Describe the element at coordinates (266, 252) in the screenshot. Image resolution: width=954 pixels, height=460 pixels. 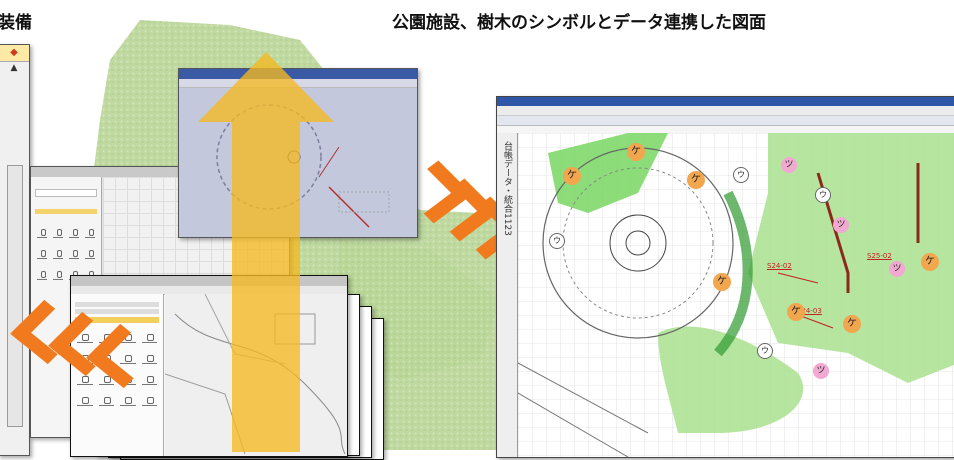
I see `up-arrow-icon` at that location.